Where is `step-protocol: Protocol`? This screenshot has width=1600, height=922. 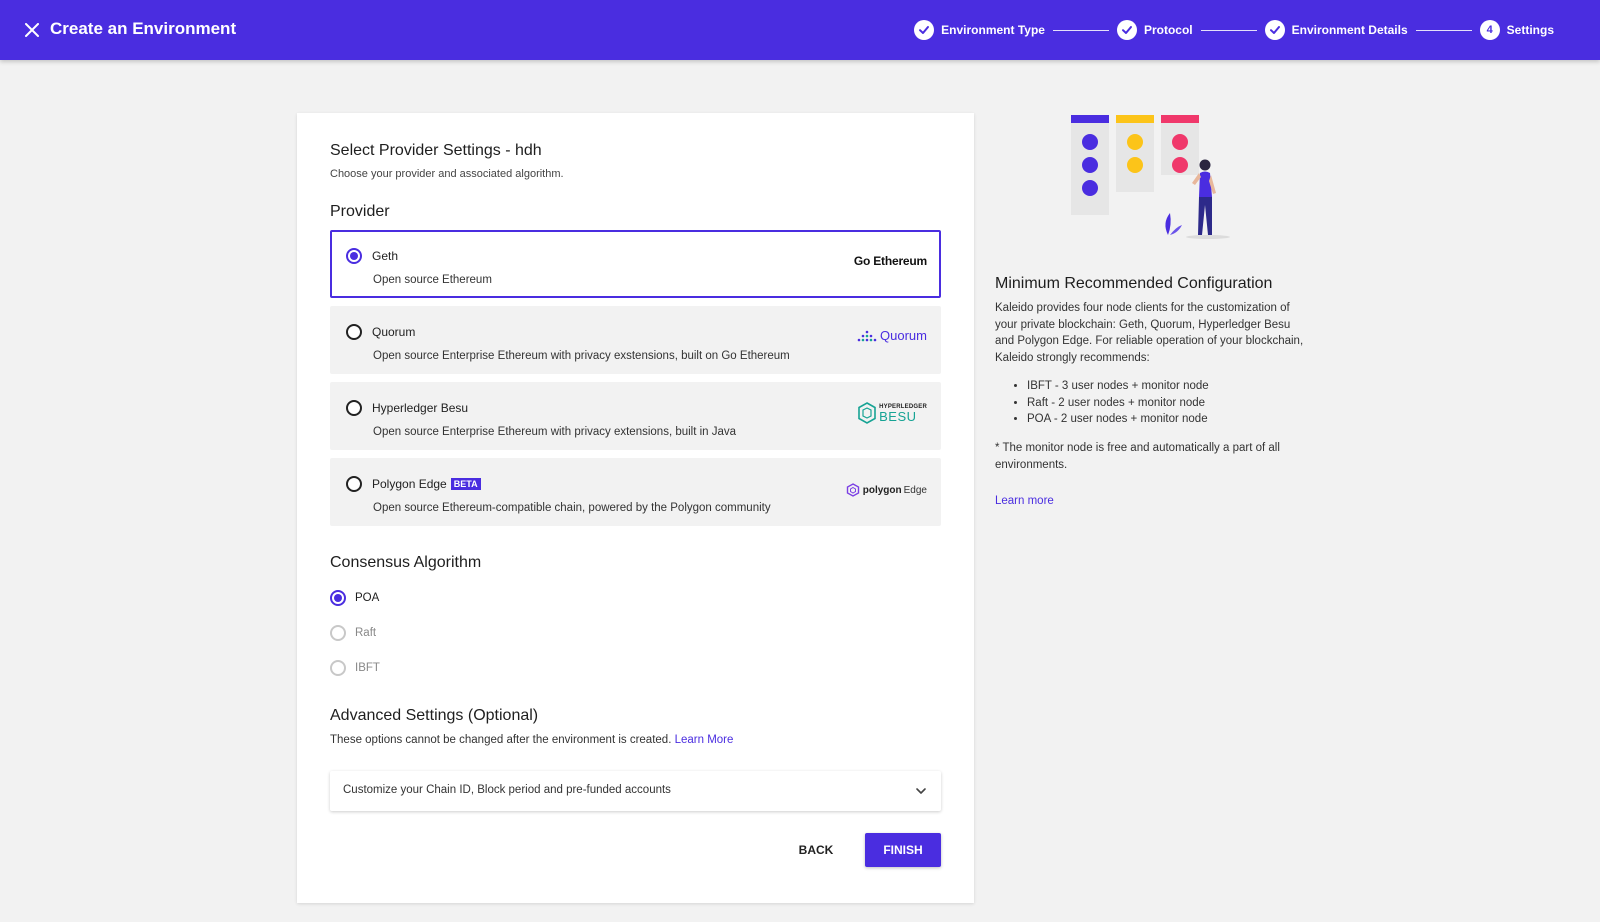 step-protocol: Protocol is located at coordinates (1154, 30).